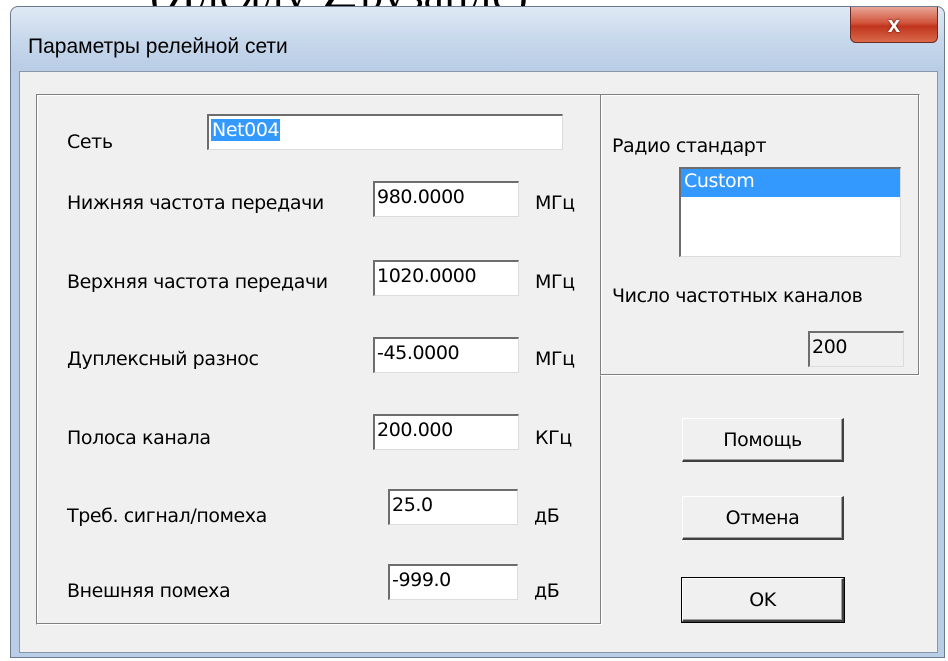  I want to click on channel-count-input: 200, so click(856, 349).